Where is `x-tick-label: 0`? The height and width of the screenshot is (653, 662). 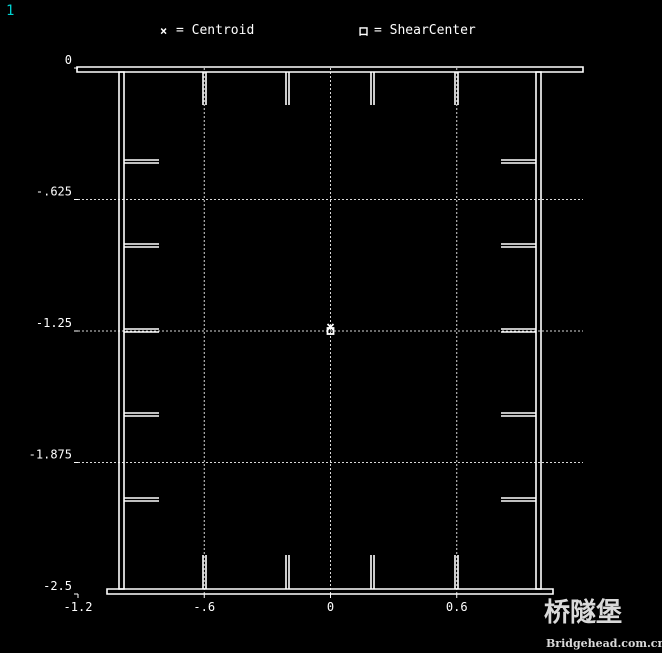 x-tick-label: 0 is located at coordinates (330, 607).